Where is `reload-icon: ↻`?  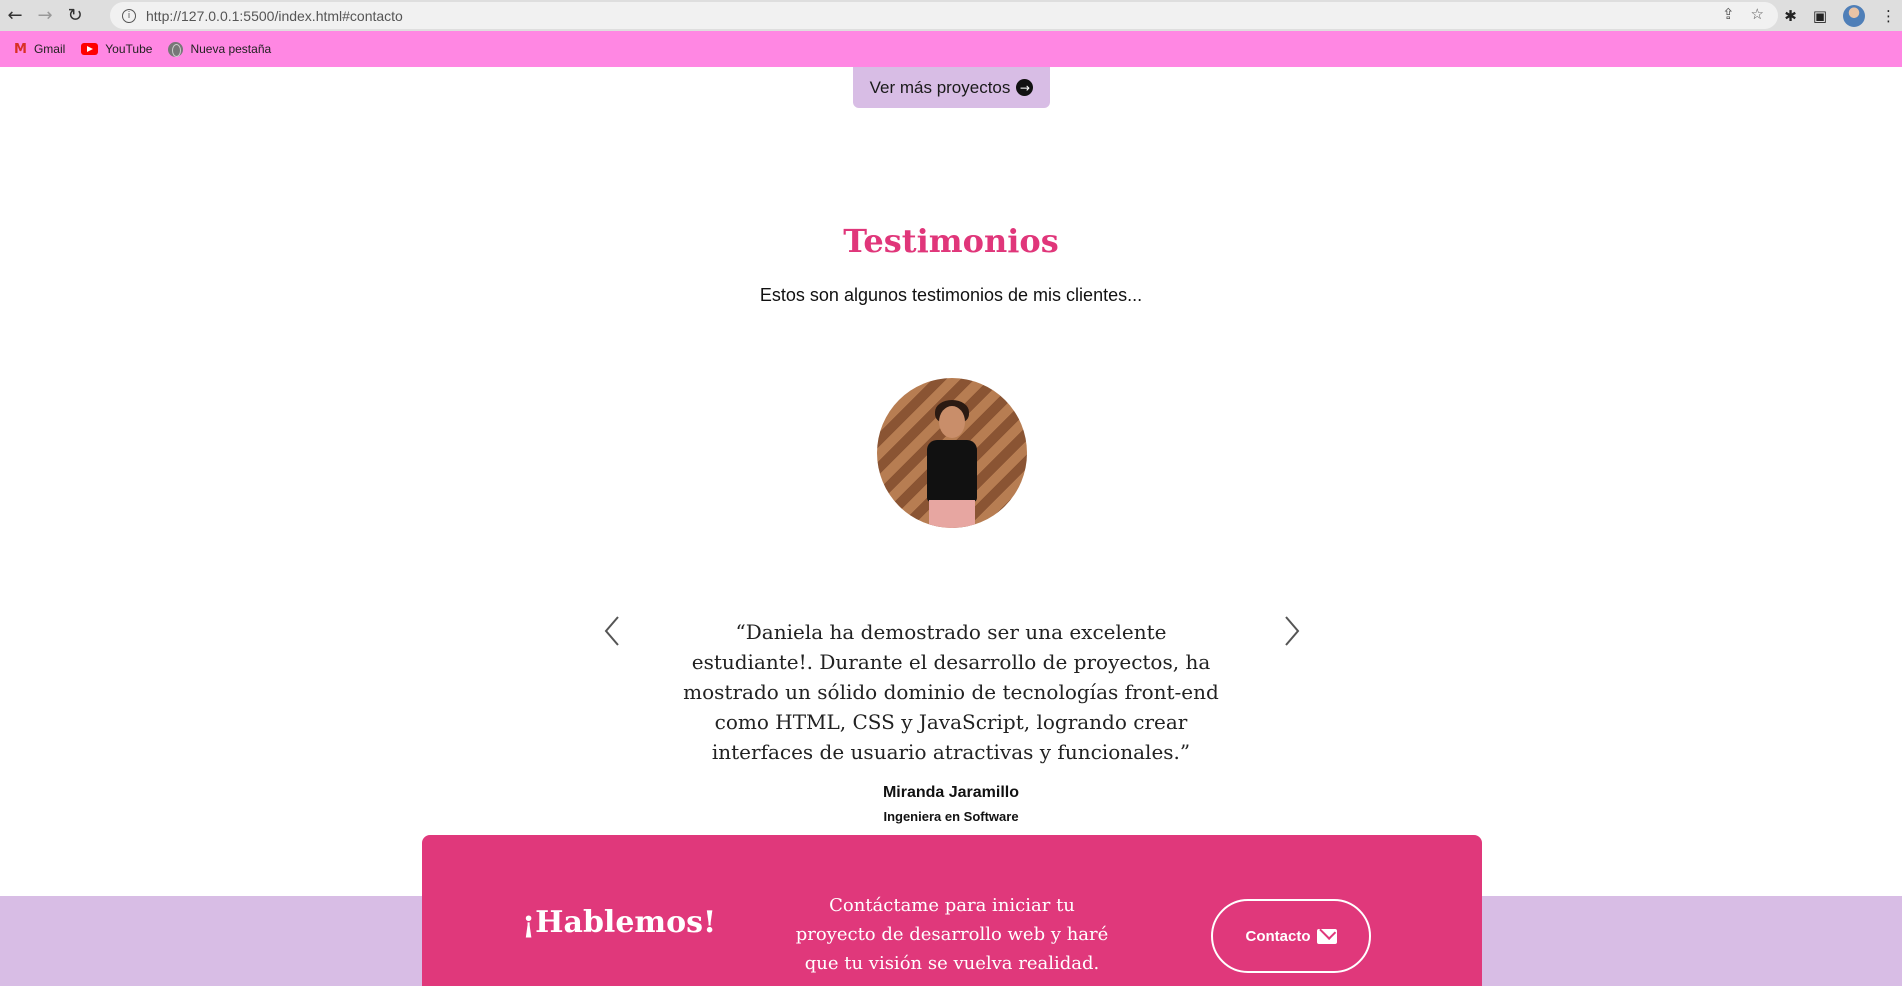 reload-icon: ↻ is located at coordinates (75, 15).